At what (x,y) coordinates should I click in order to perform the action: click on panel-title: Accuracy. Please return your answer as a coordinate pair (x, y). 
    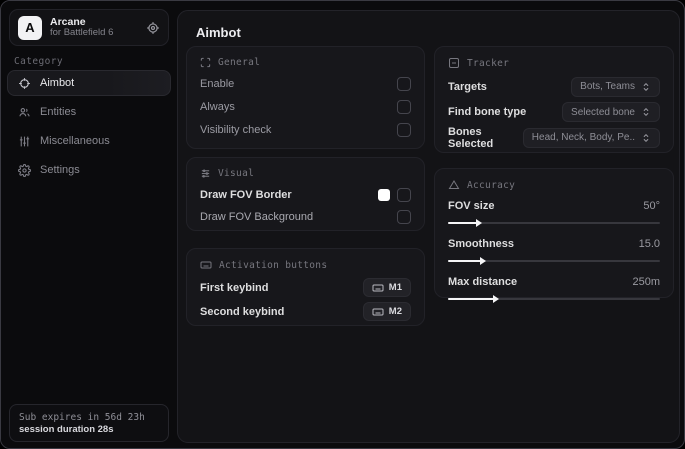
    Looking at the image, I should click on (491, 185).